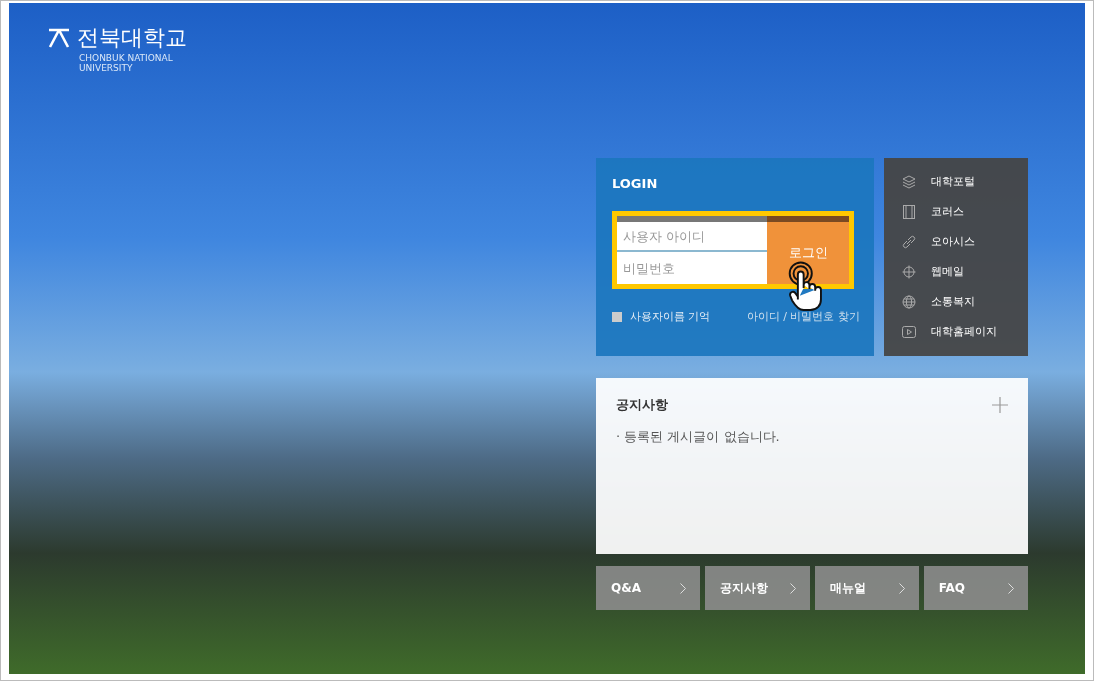 The width and height of the screenshot is (1094, 681). What do you see at coordinates (965, 301) in the screenshot?
I see `quick-link: 소통복지` at bounding box center [965, 301].